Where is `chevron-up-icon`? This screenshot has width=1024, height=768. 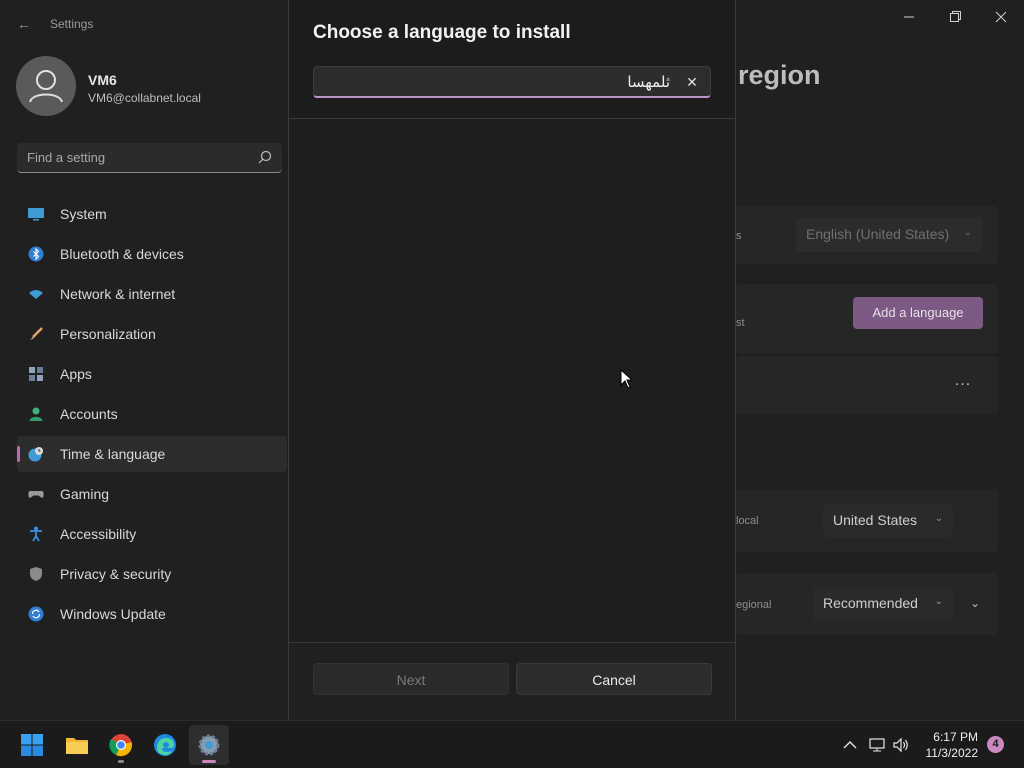 chevron-up-icon is located at coordinates (850, 745).